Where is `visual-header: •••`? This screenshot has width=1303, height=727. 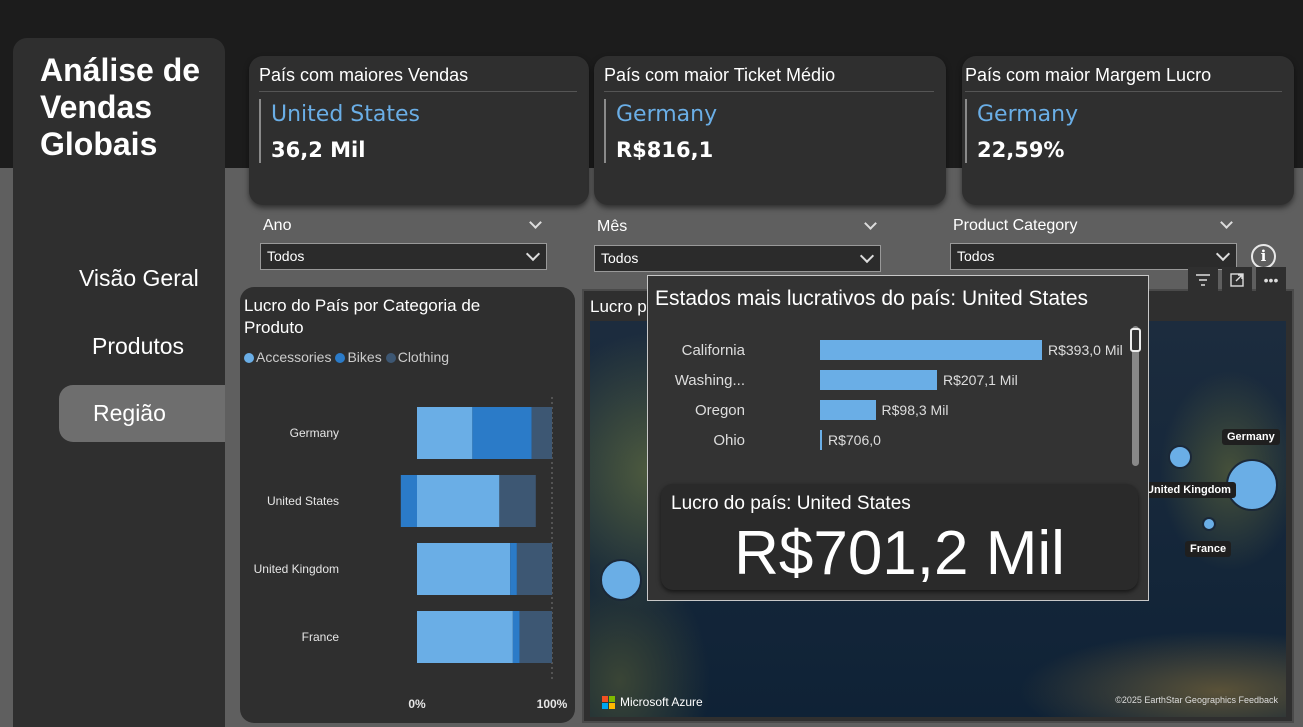 visual-header: ••• is located at coordinates (1238, 280).